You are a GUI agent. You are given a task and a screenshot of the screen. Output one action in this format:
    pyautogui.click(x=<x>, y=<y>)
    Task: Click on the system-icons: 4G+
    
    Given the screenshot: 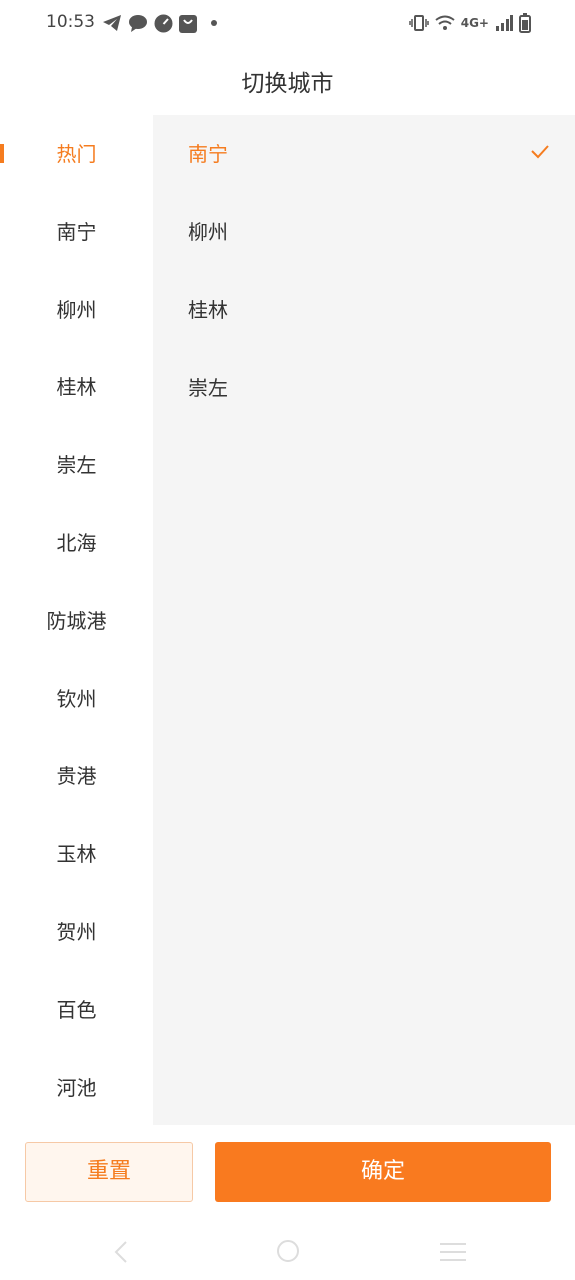 What is the action you would take?
    pyautogui.click(x=469, y=23)
    